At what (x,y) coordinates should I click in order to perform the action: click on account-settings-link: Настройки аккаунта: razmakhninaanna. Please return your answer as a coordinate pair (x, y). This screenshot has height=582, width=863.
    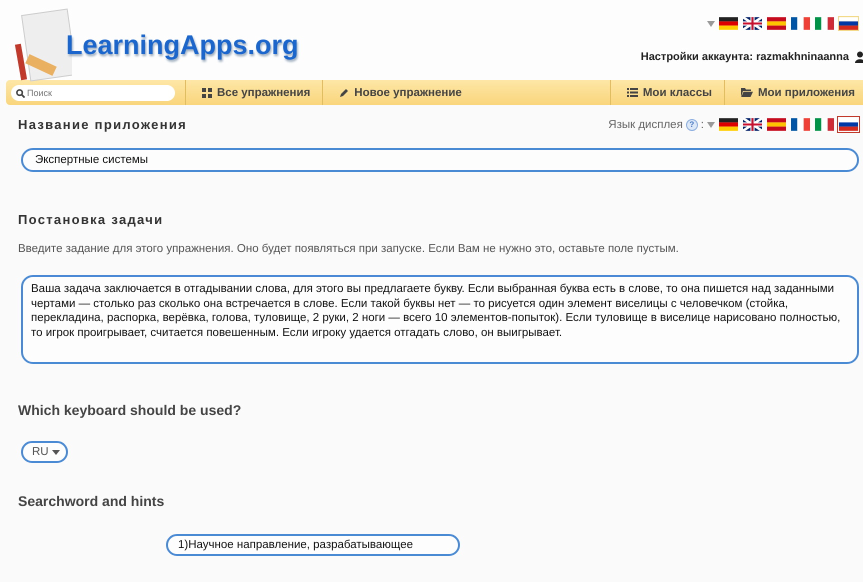
    Looking at the image, I should click on (744, 57).